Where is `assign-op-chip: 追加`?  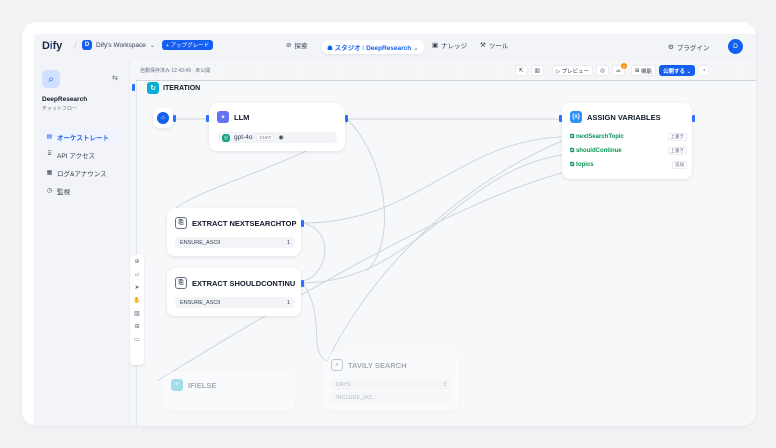 assign-op-chip: 追加 is located at coordinates (679, 165).